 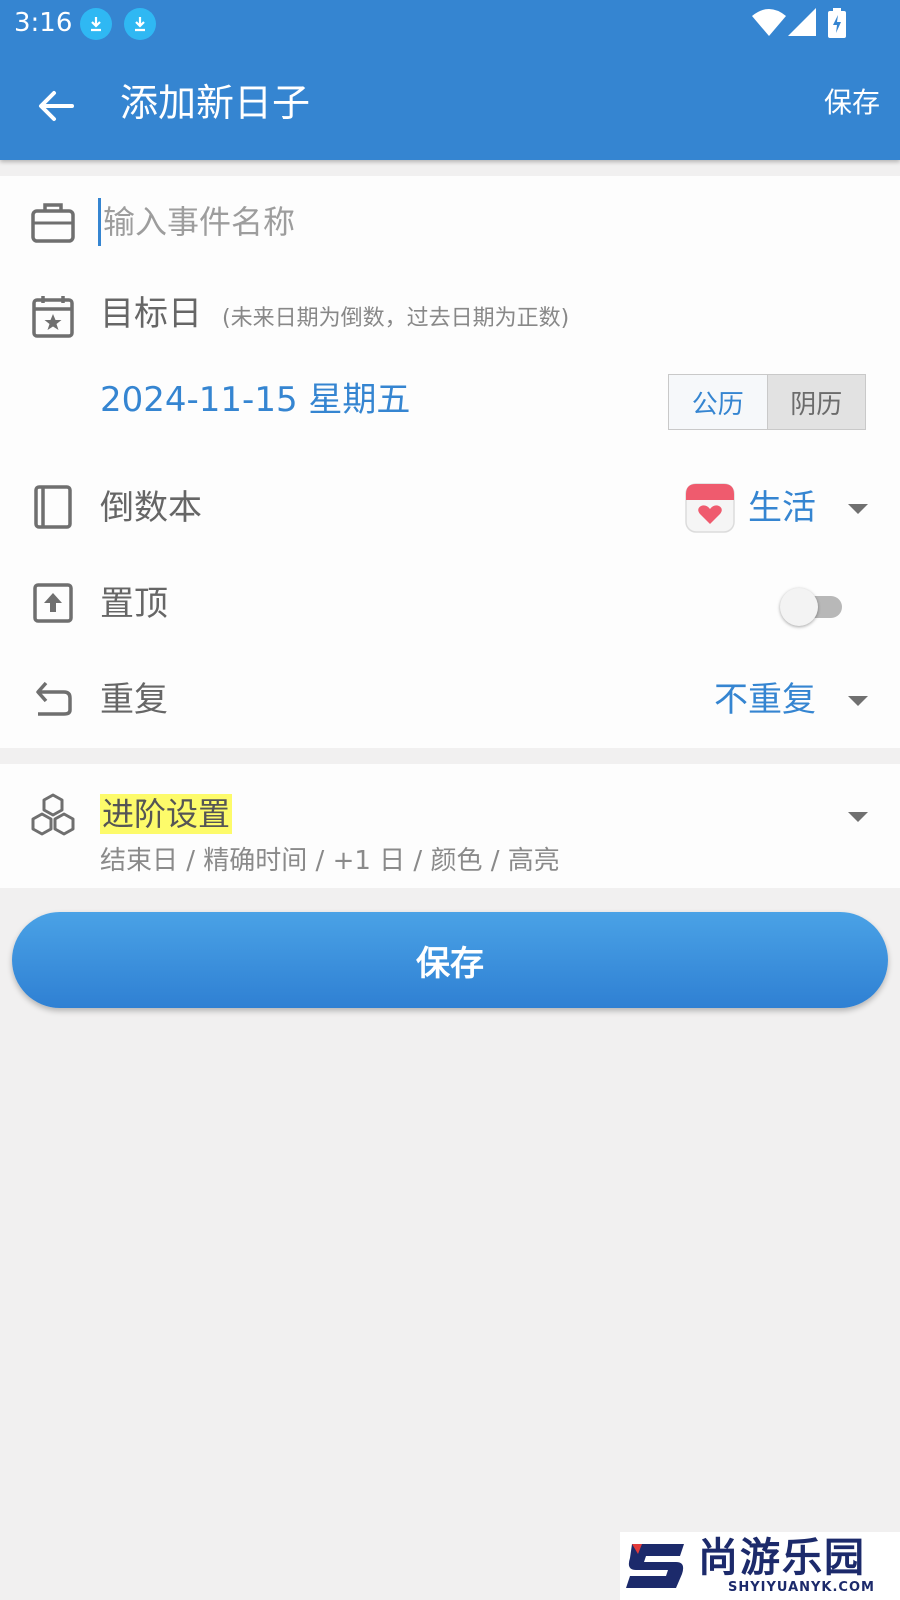 I want to click on pin-toggle-thumb, so click(x=799, y=607).